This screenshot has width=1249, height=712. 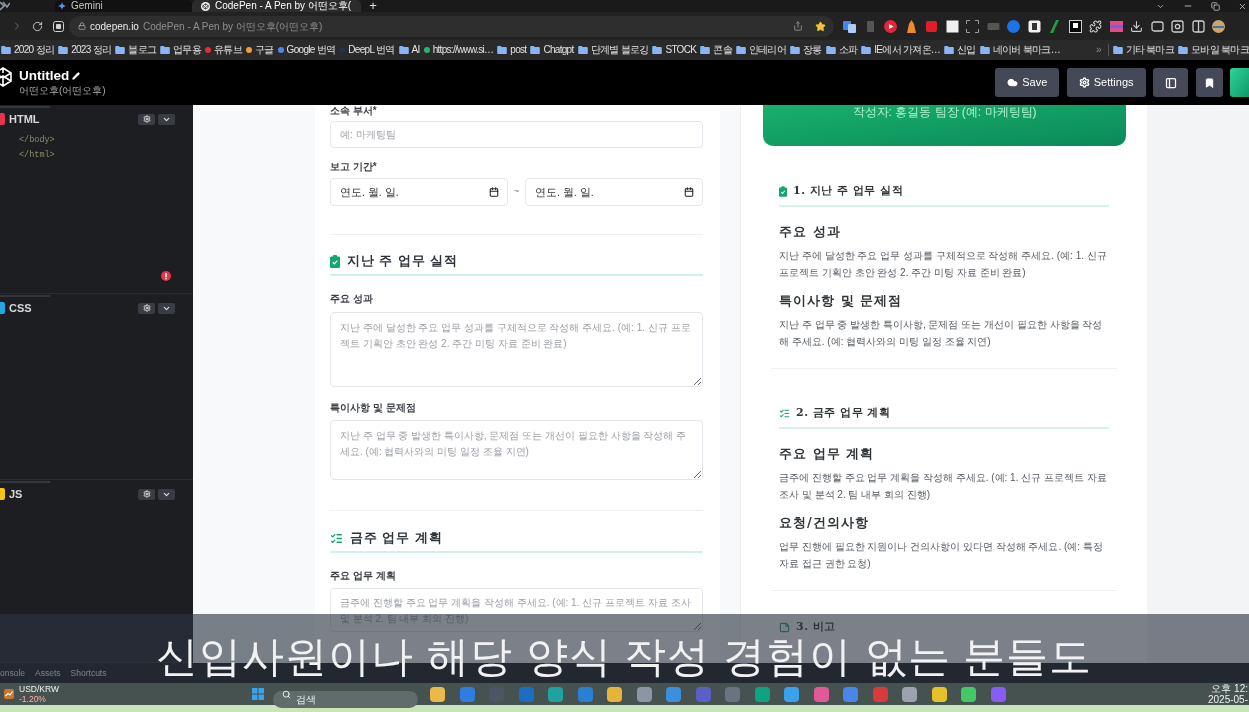 I want to click on bookmark-link: AI, so click(x=409, y=50).